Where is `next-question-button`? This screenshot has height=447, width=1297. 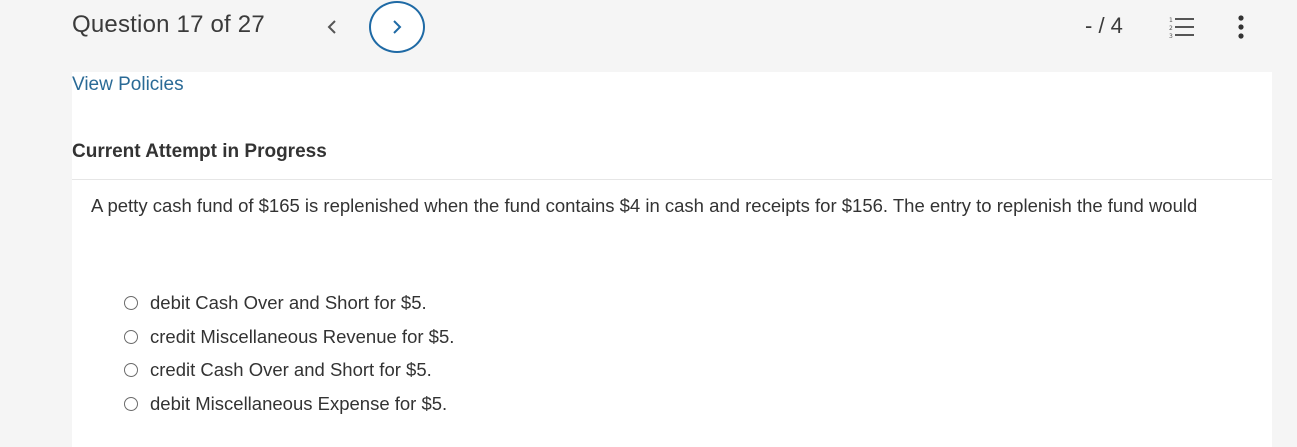 next-question-button is located at coordinates (397, 27).